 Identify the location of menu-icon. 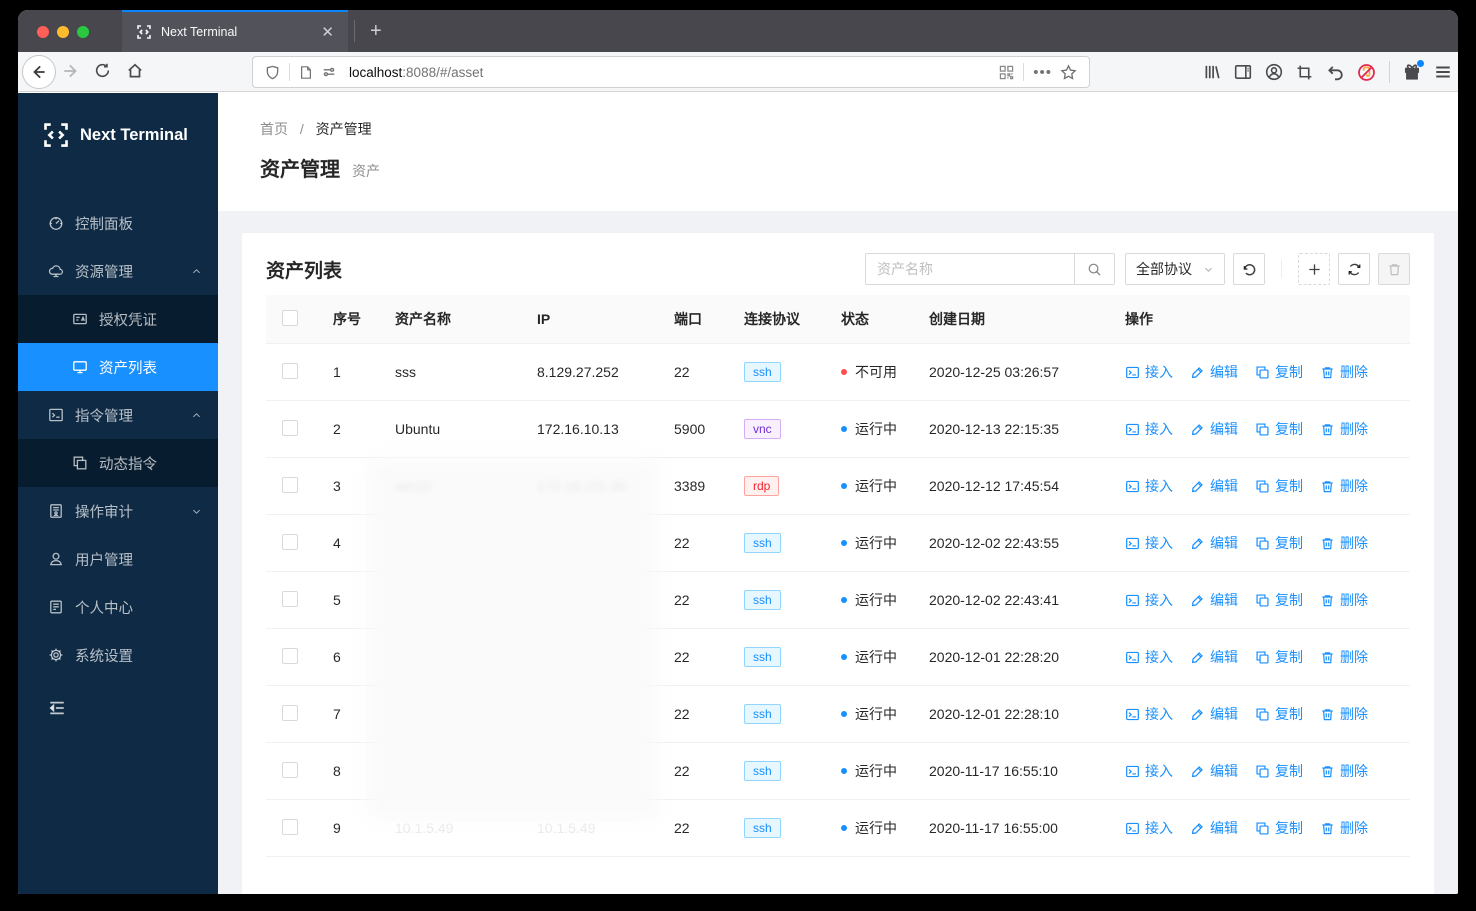
(1443, 72).